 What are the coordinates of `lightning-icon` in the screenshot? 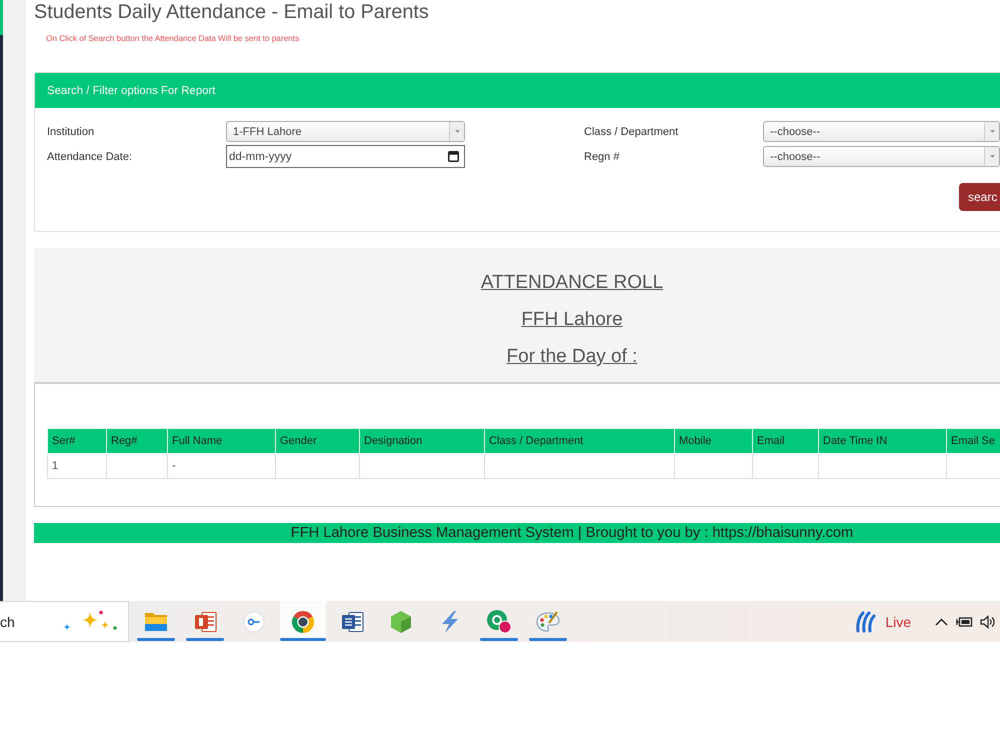 It's located at (450, 622).